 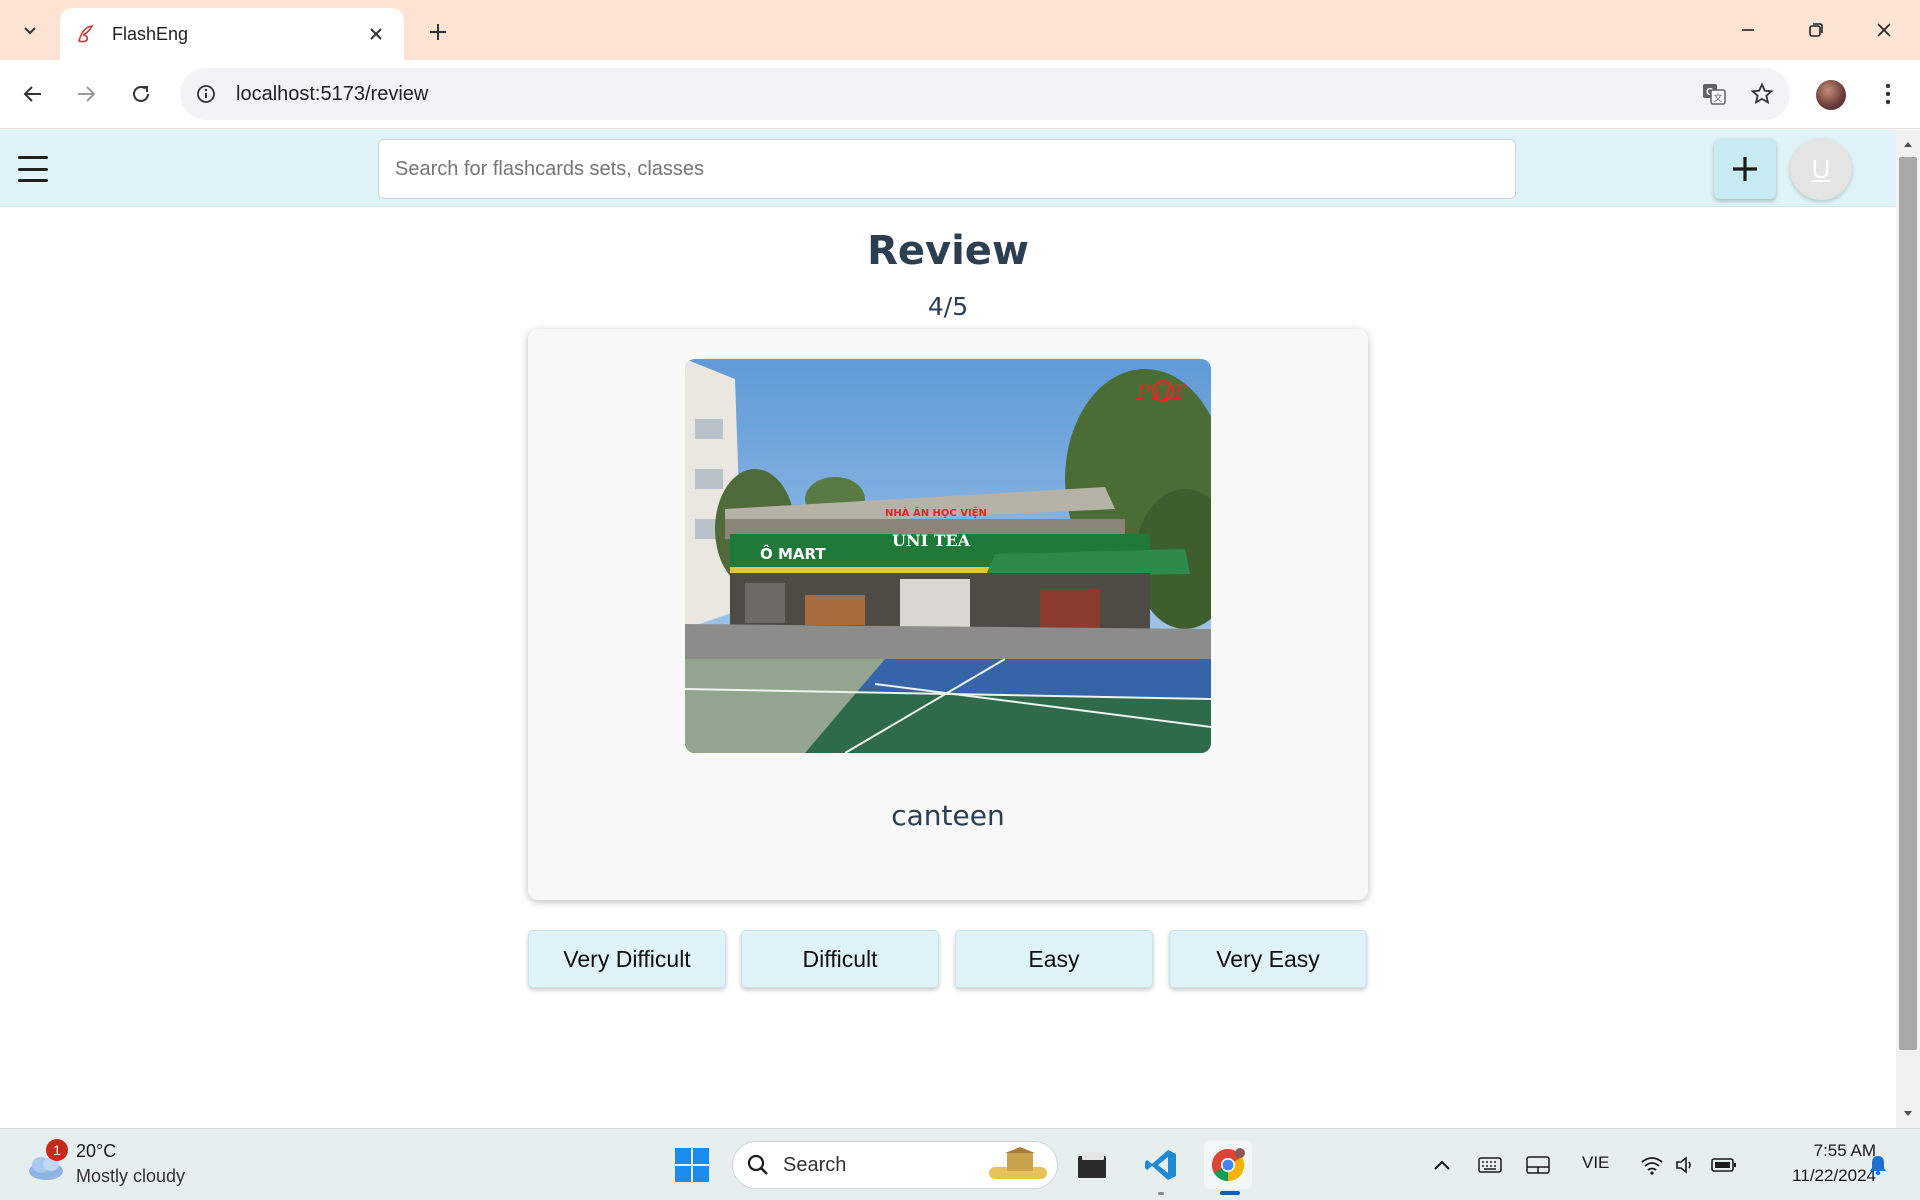 I want to click on vscode-icon, so click(x=1161, y=1165).